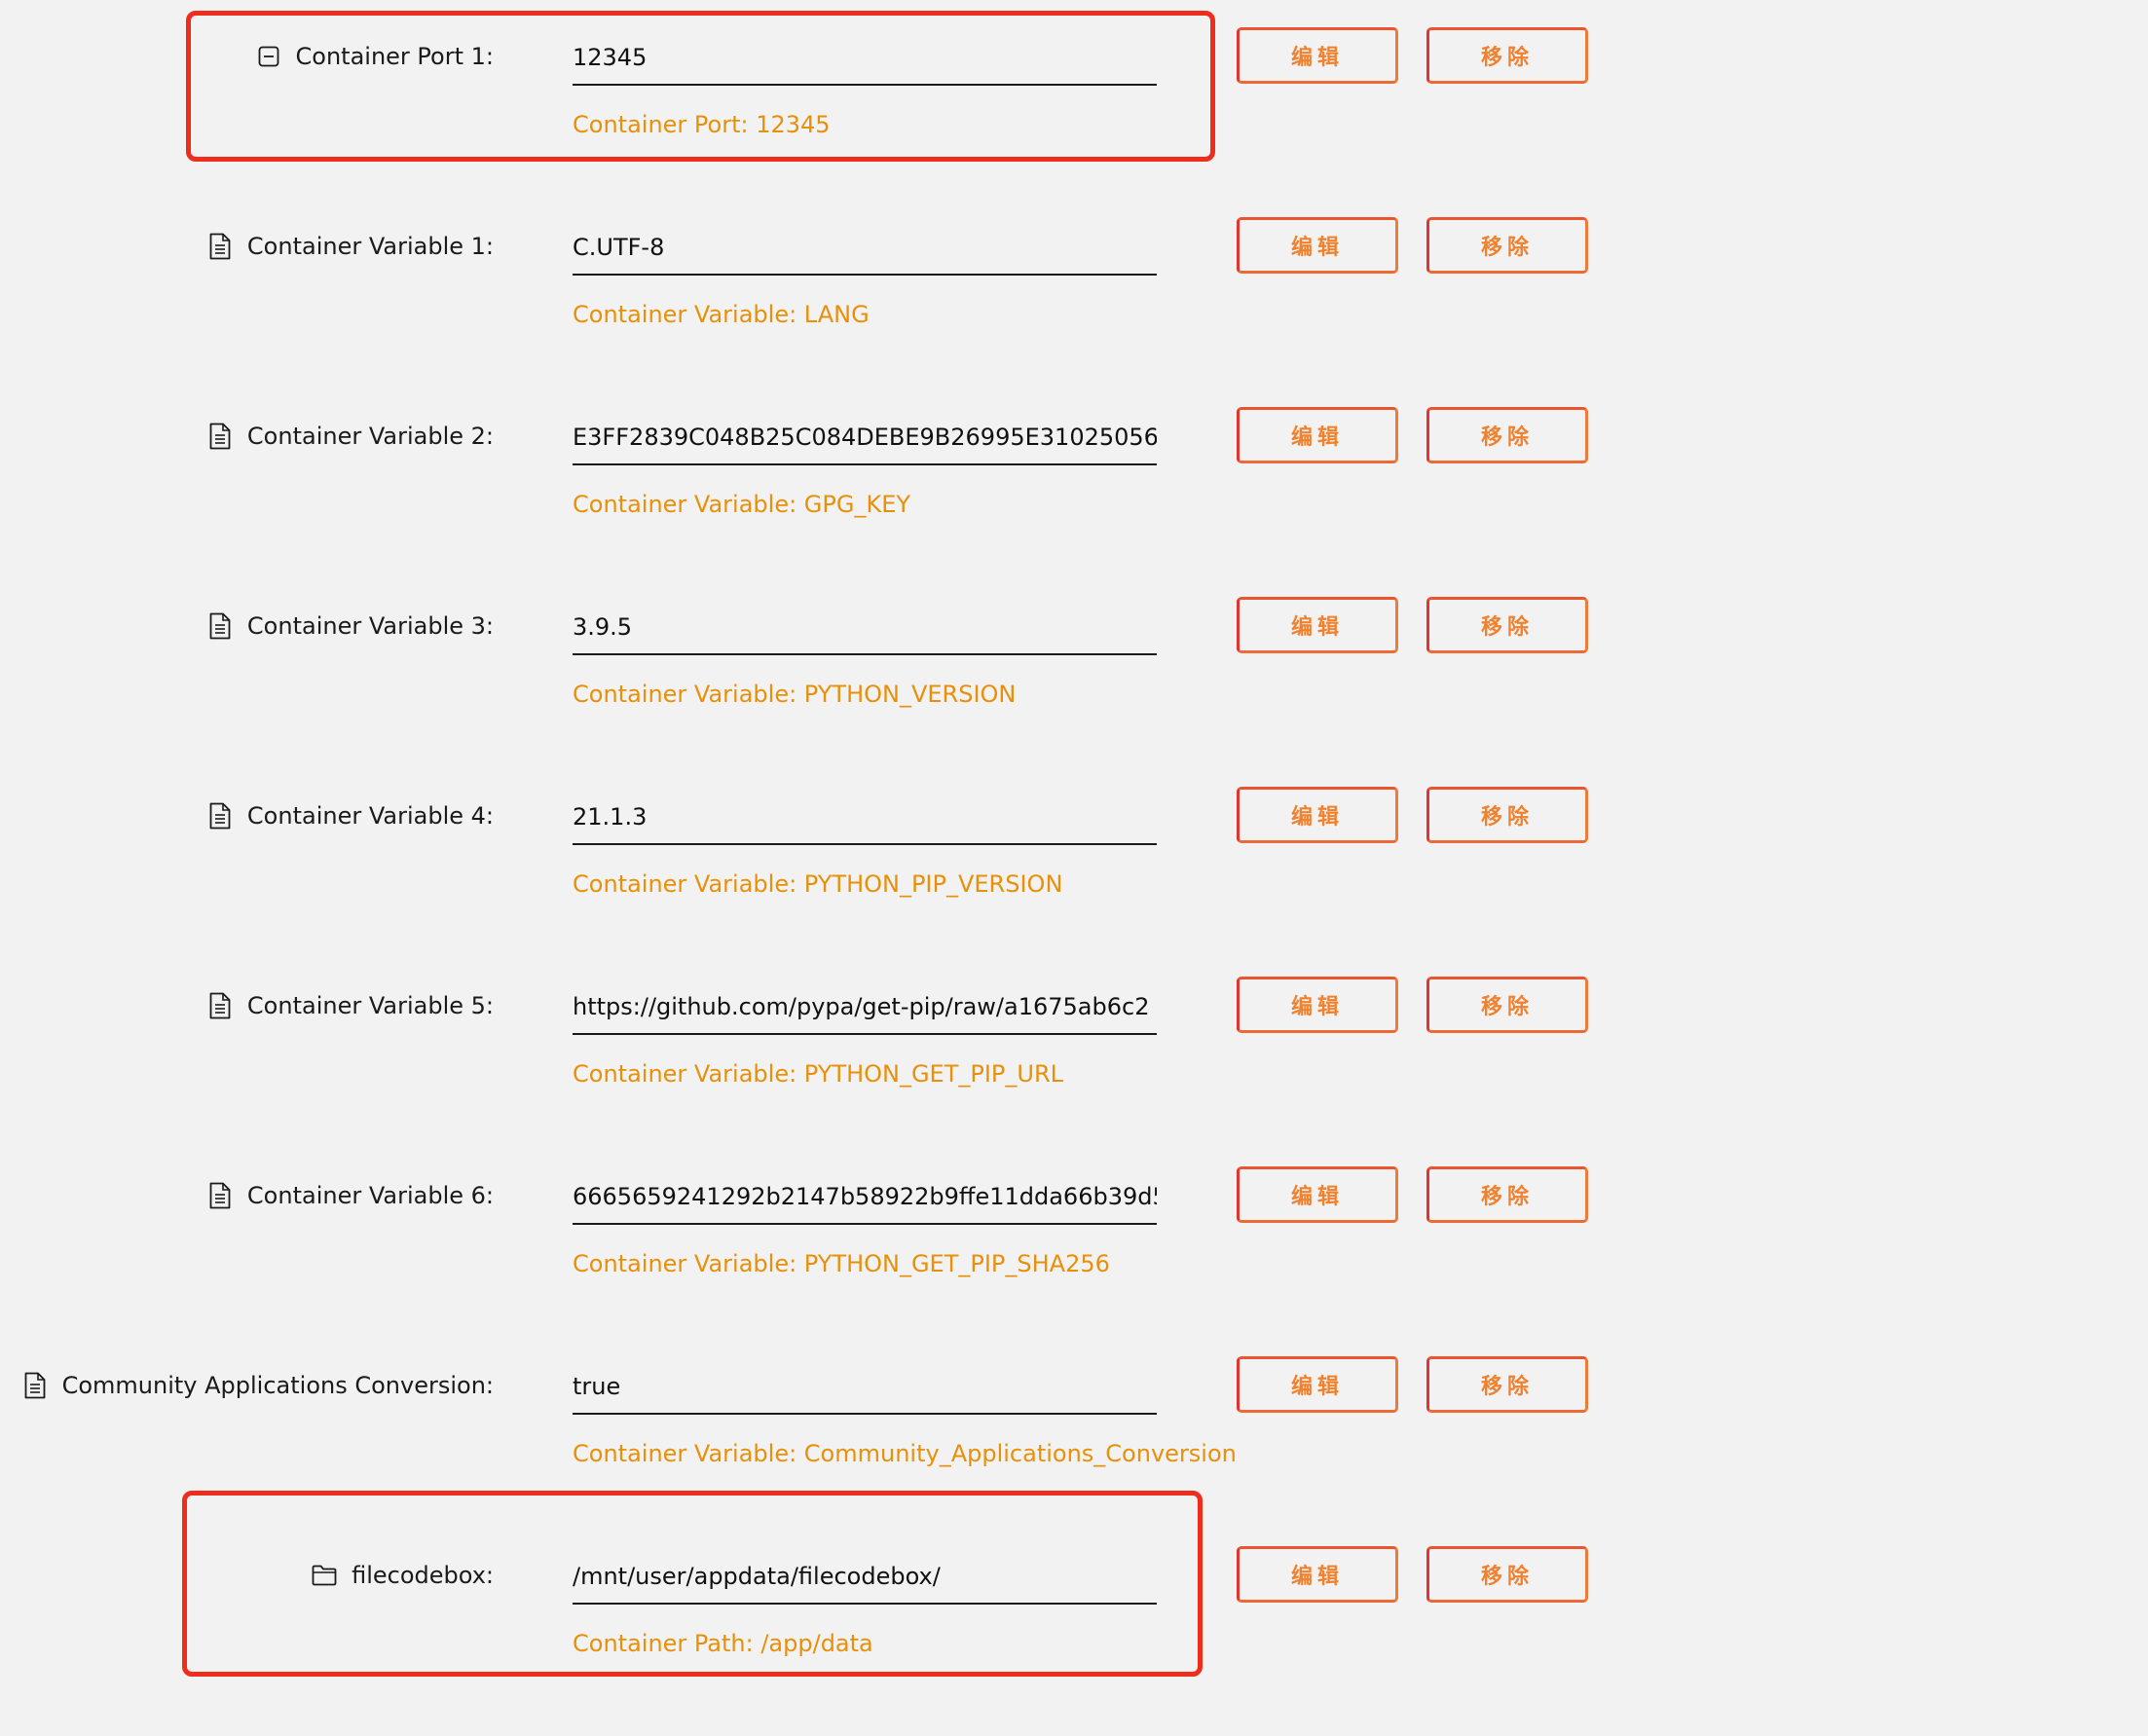  What do you see at coordinates (721, 314) in the screenshot?
I see `setting-description: Container Variable: LANG` at bounding box center [721, 314].